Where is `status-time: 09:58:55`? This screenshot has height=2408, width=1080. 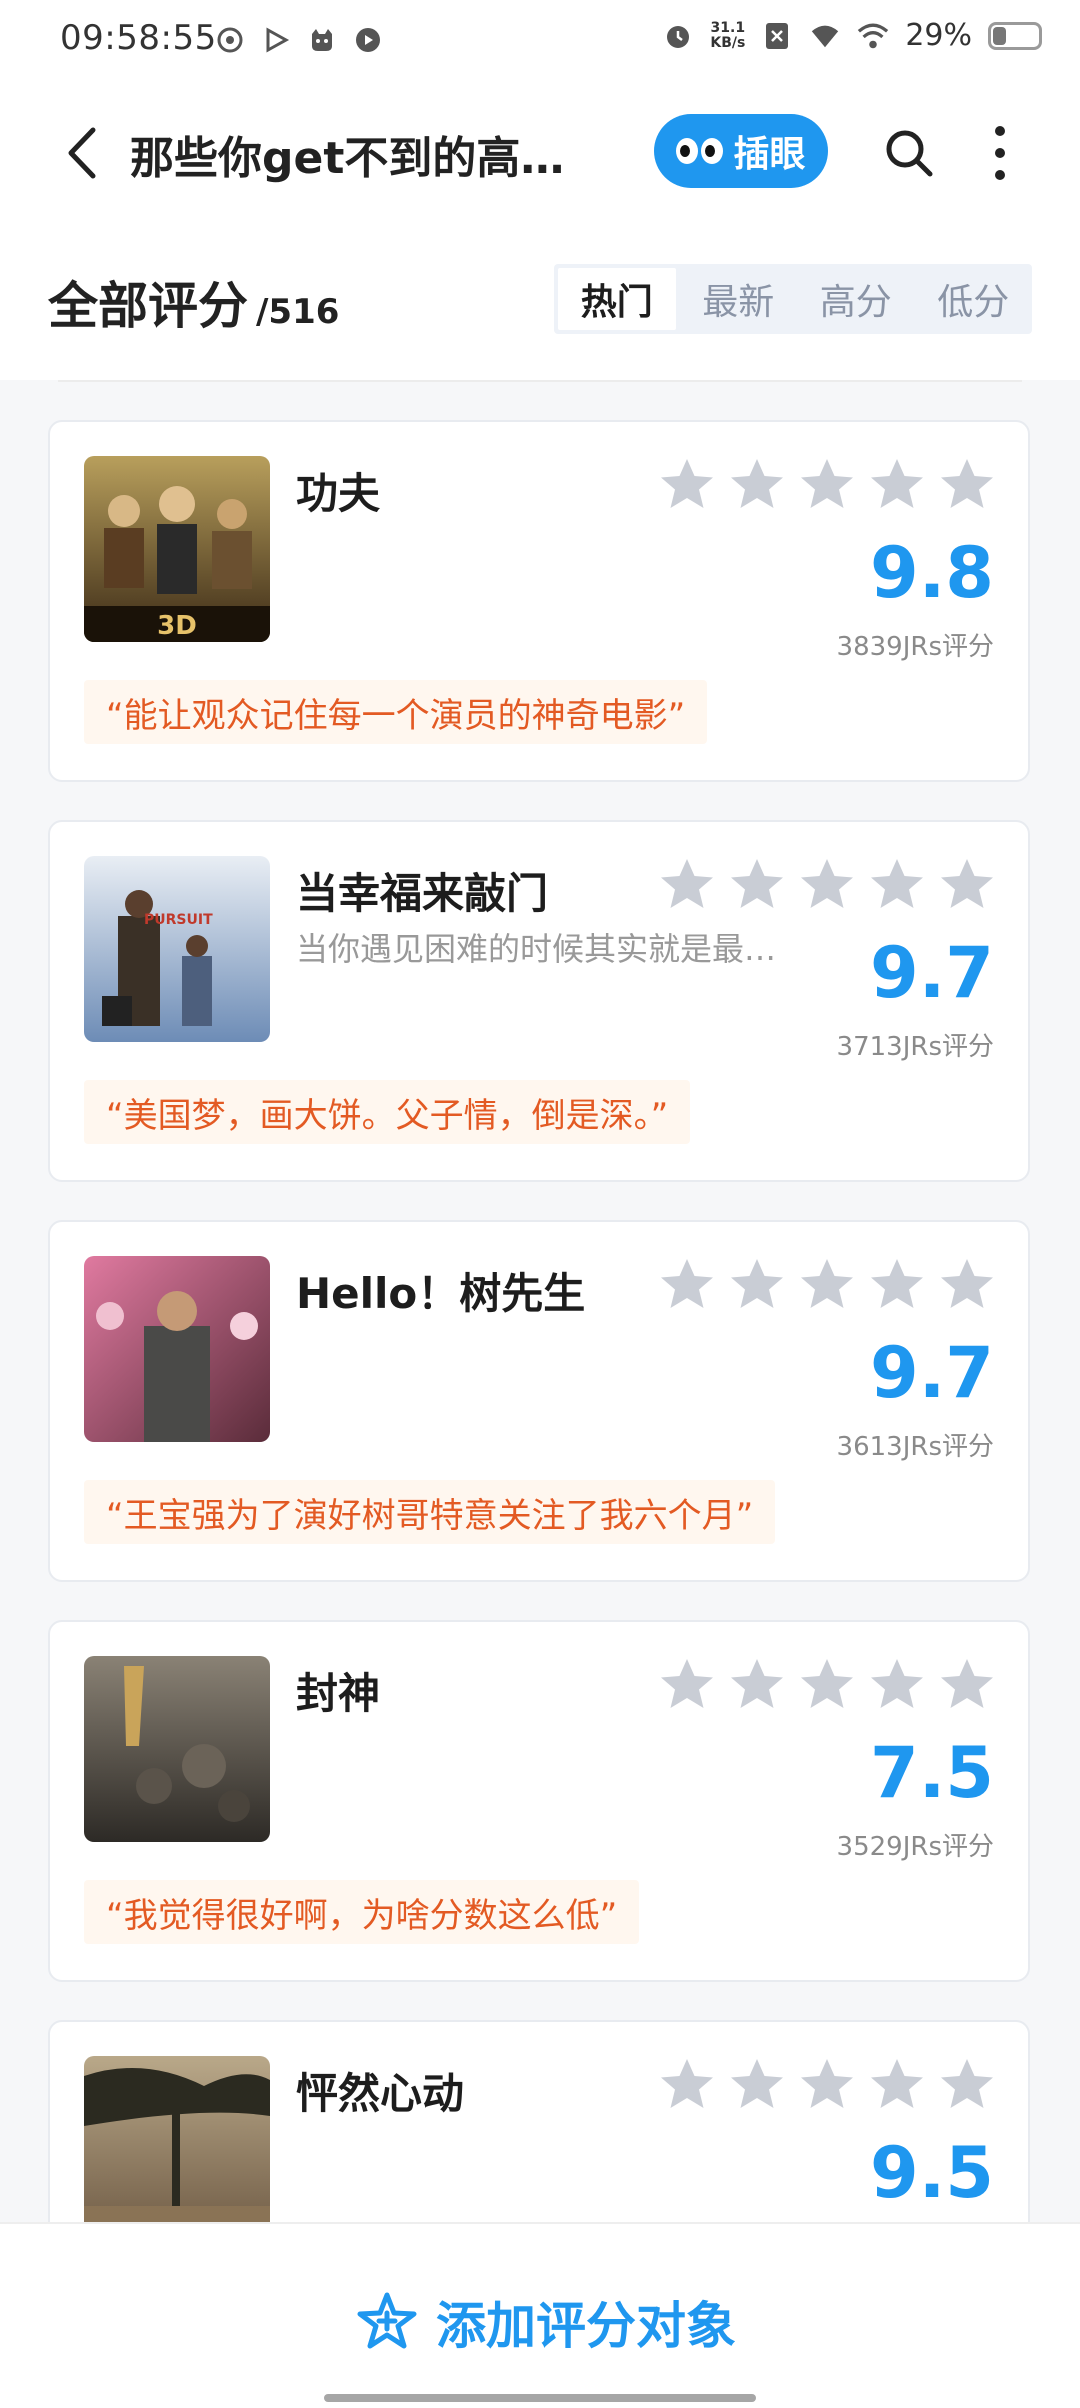 status-time: 09:58:55 is located at coordinates (138, 38).